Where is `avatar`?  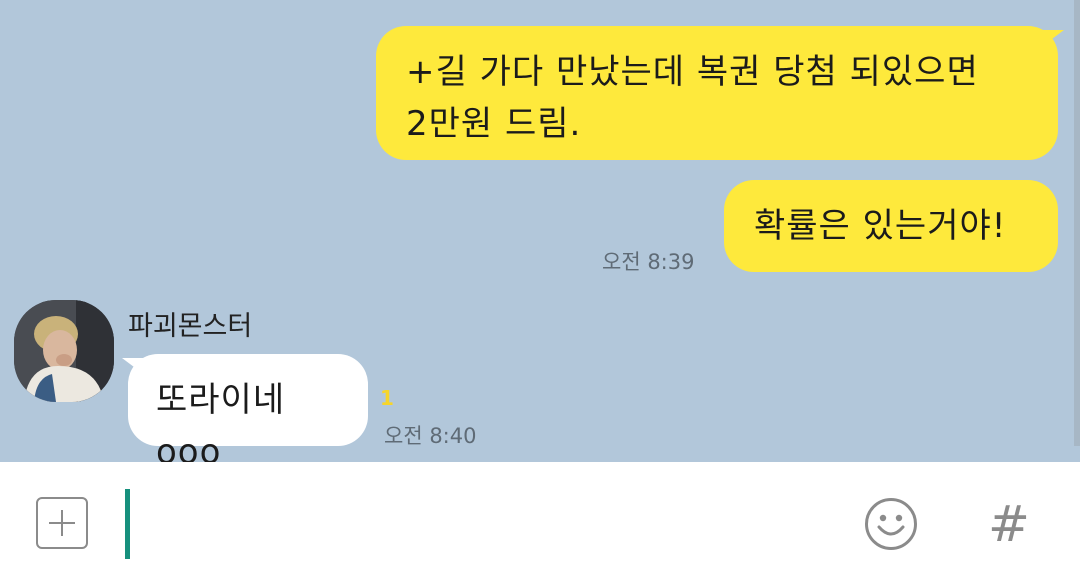 avatar is located at coordinates (64, 351).